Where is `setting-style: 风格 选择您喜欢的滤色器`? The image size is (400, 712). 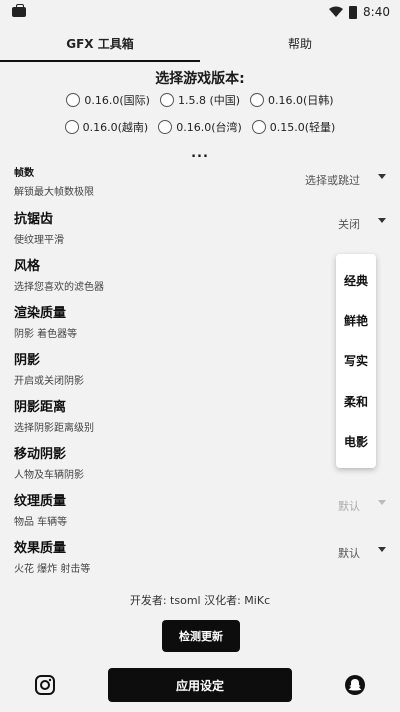
setting-style: 风格 选择您喜欢的滤色器 is located at coordinates (200, 277).